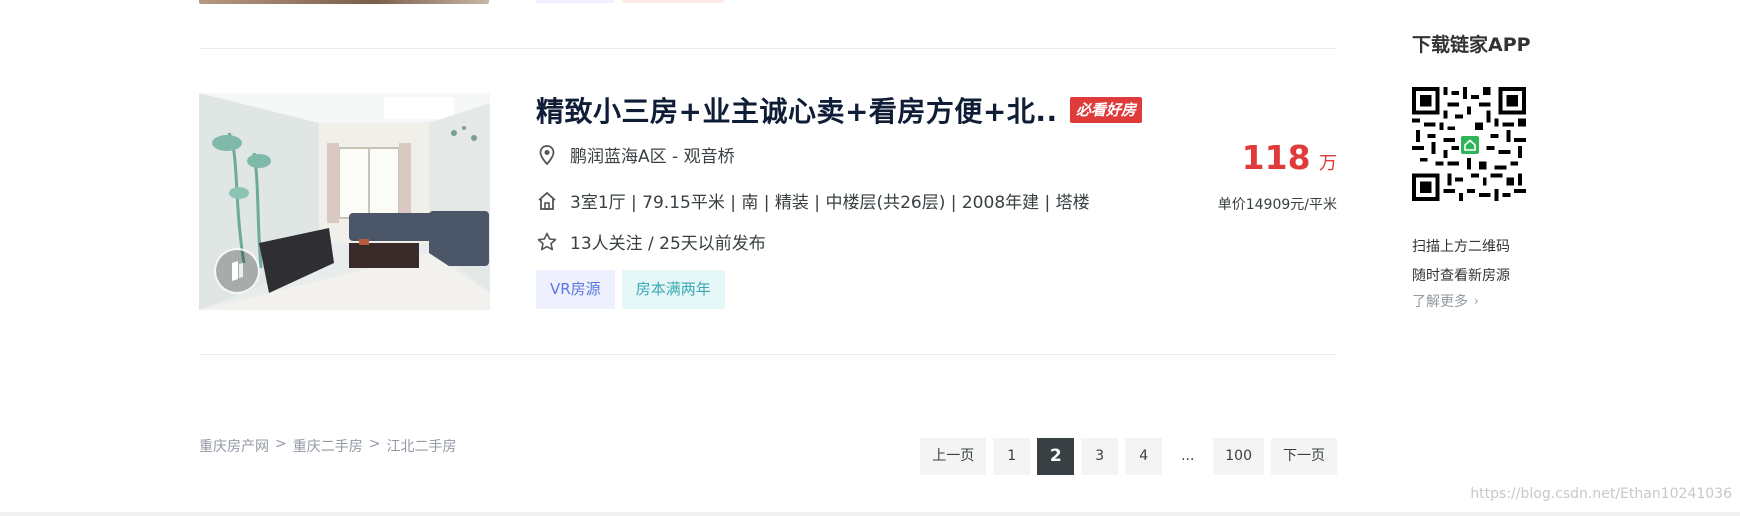  What do you see at coordinates (1106, 110) in the screenshot?
I see `must-see-badge: 必看好房` at bounding box center [1106, 110].